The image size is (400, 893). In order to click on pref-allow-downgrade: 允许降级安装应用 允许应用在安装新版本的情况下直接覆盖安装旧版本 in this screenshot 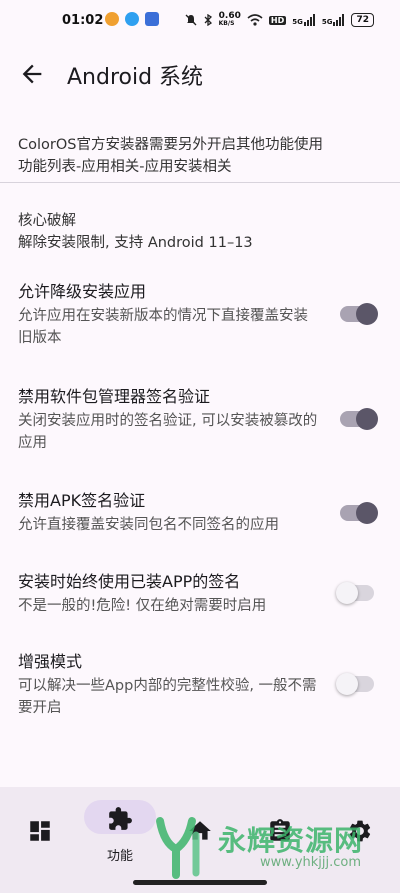, I will do `click(200, 317)`.